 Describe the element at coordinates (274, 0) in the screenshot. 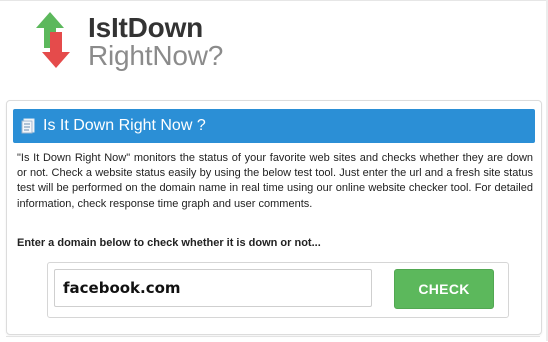

I see `top-border` at that location.